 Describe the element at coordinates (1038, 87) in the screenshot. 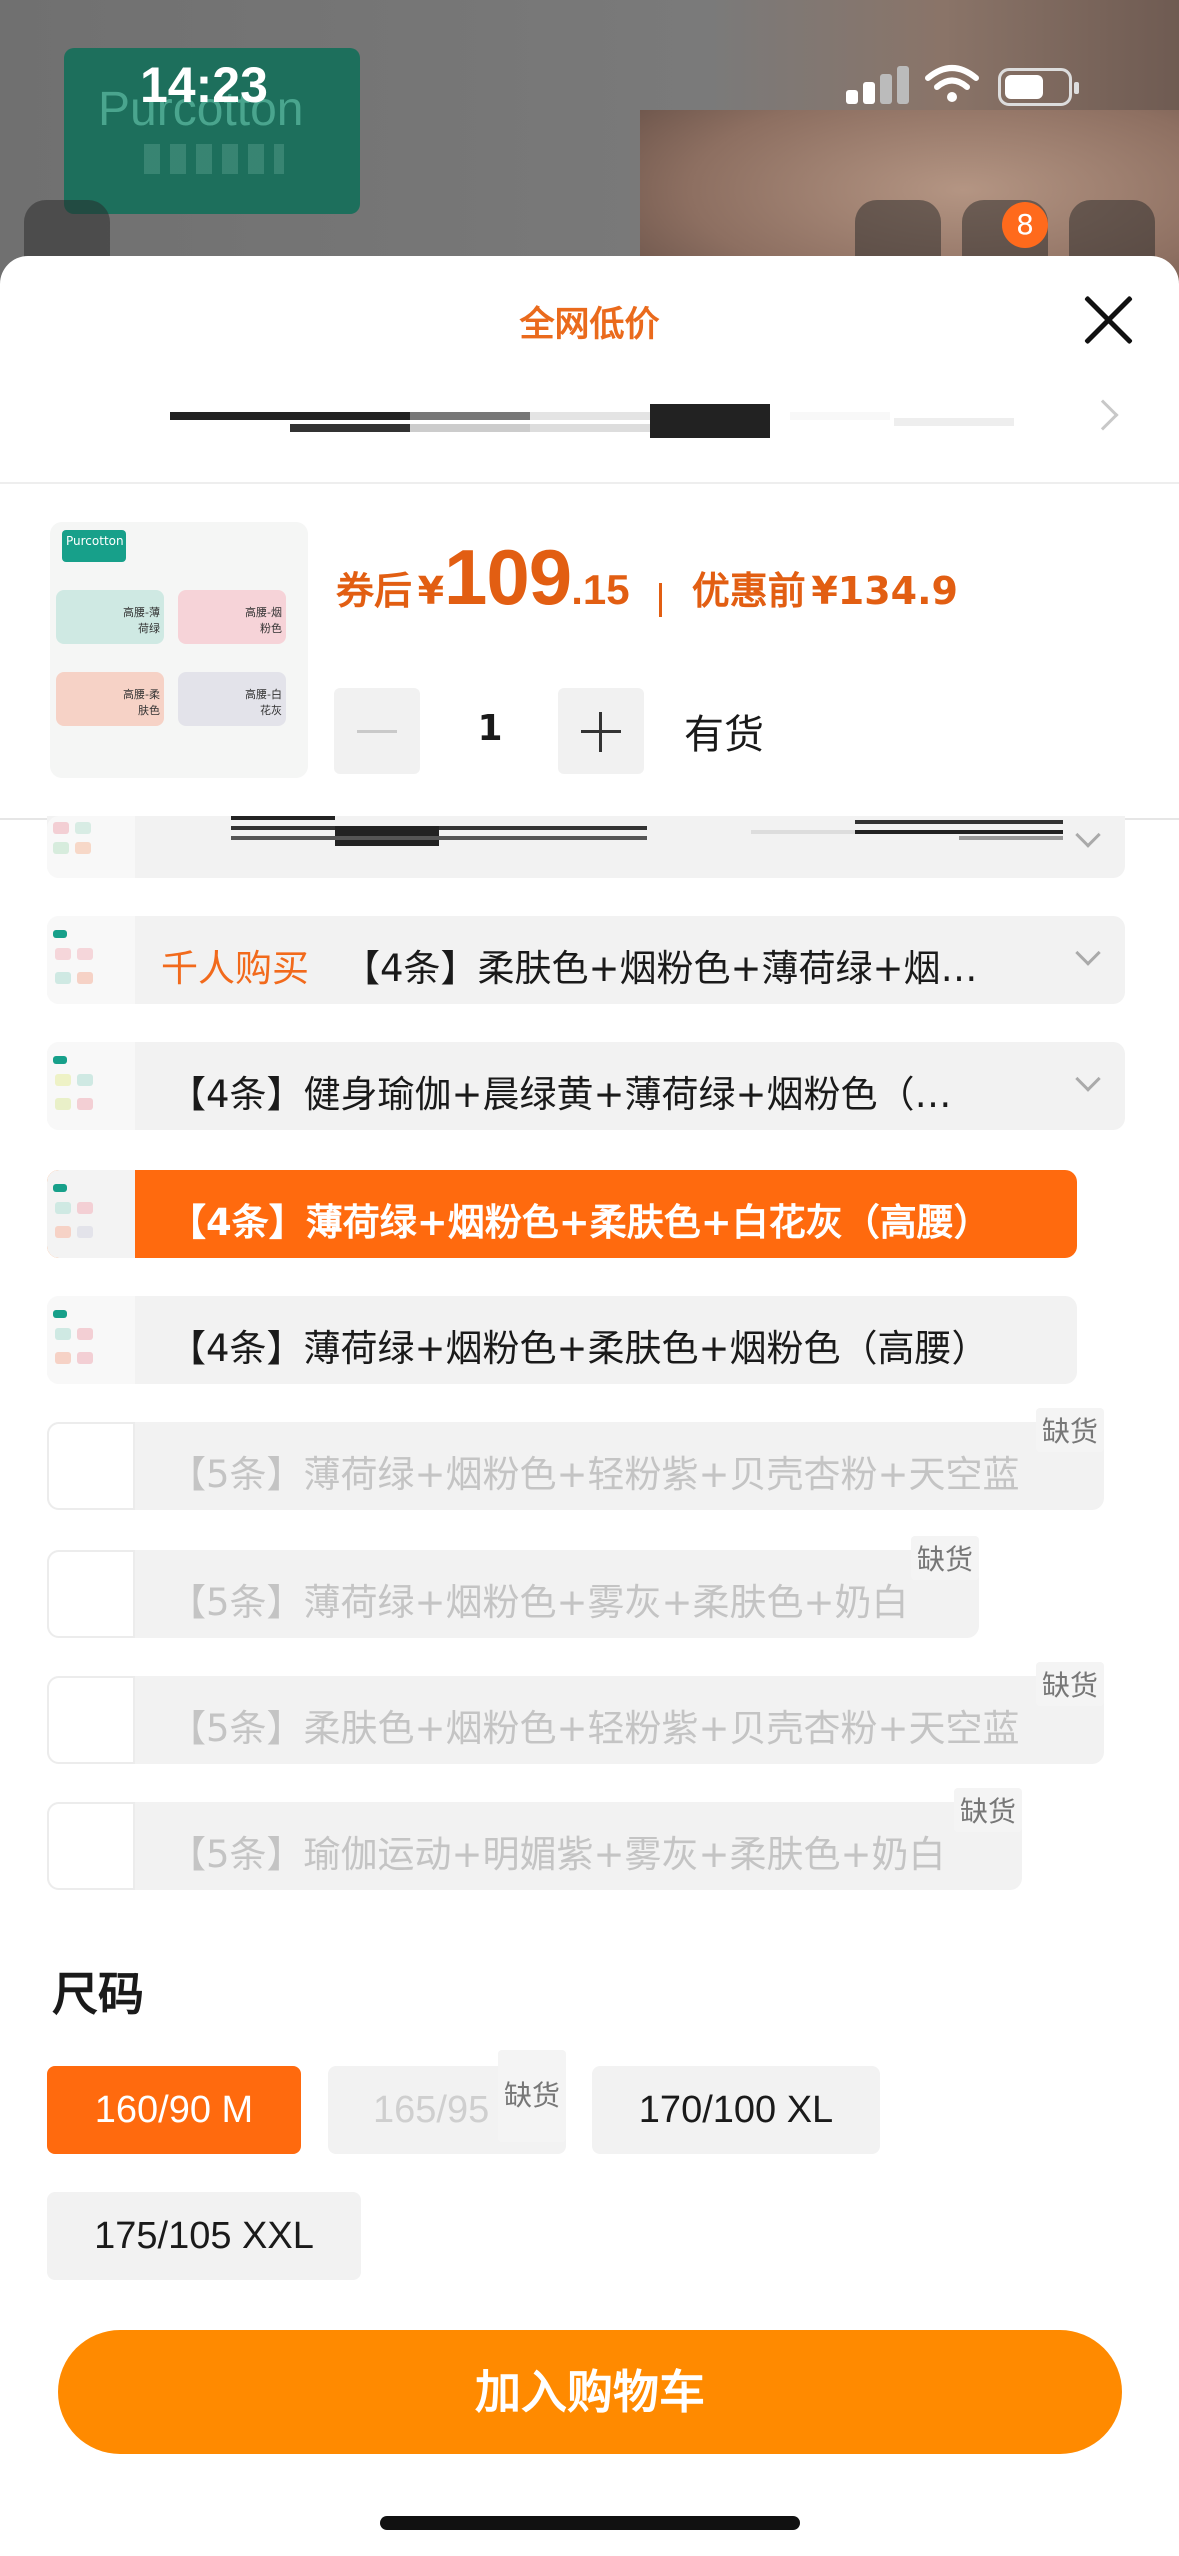

I see `battery-icon` at that location.